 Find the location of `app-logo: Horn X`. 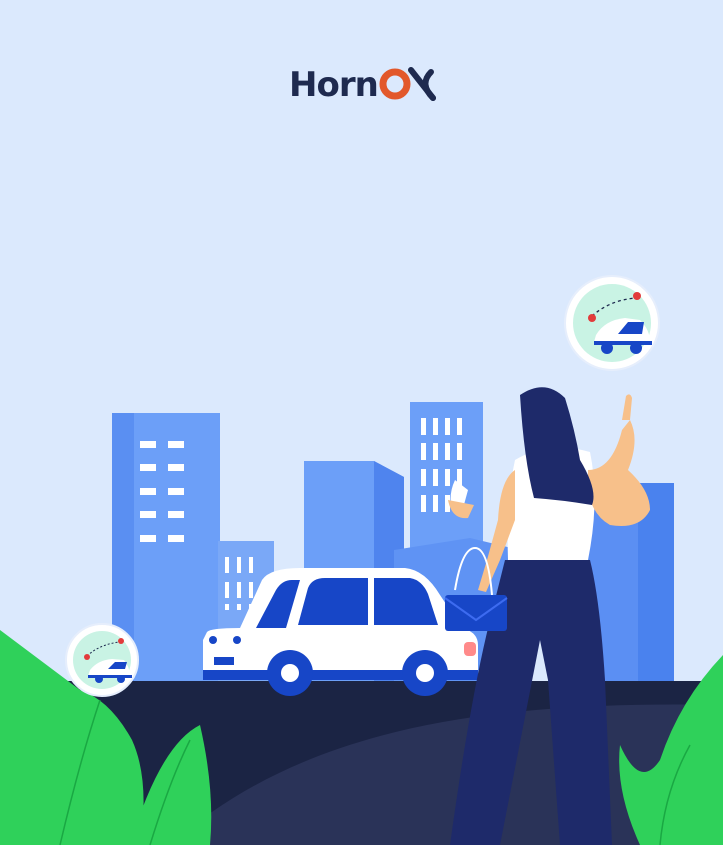

app-logo: Horn X is located at coordinates (364, 85).